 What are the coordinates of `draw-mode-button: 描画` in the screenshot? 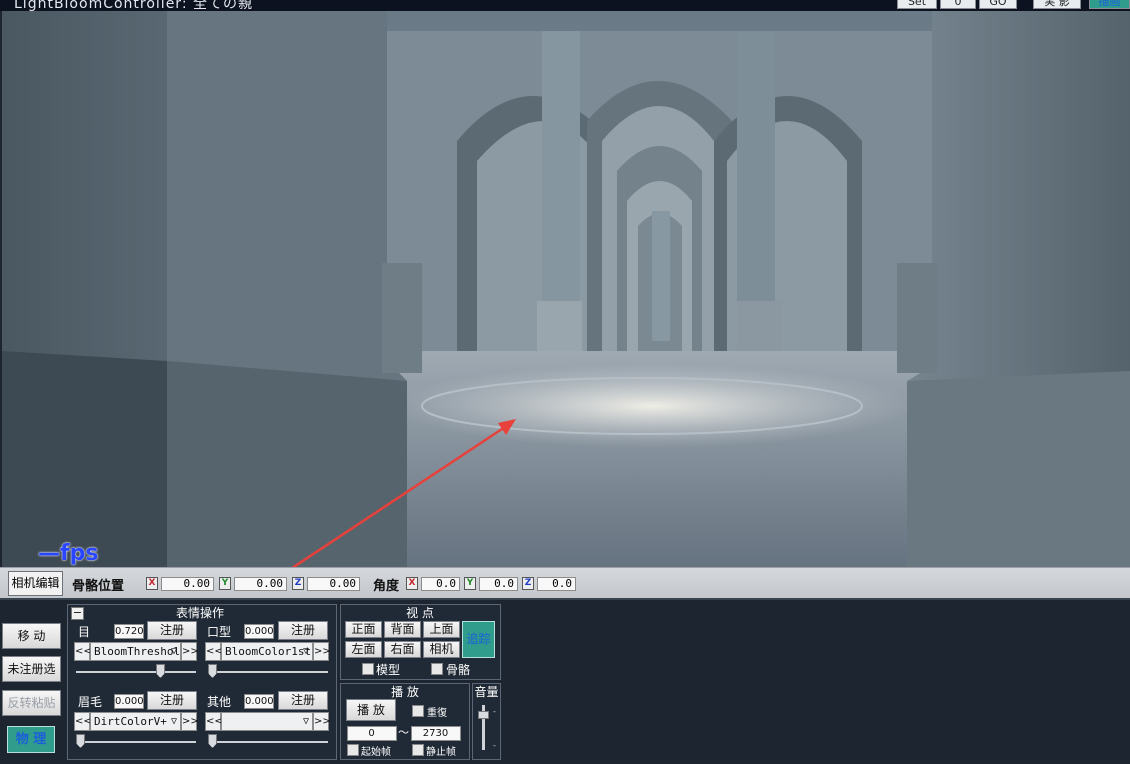 It's located at (1109, 4).